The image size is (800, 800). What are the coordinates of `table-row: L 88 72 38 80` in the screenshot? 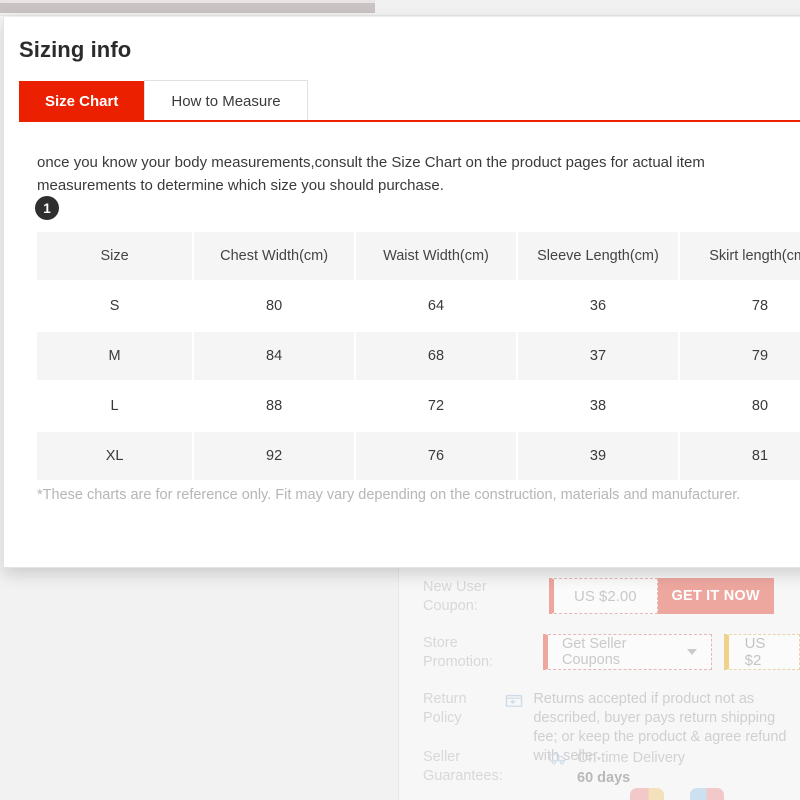 It's located at (418, 406).